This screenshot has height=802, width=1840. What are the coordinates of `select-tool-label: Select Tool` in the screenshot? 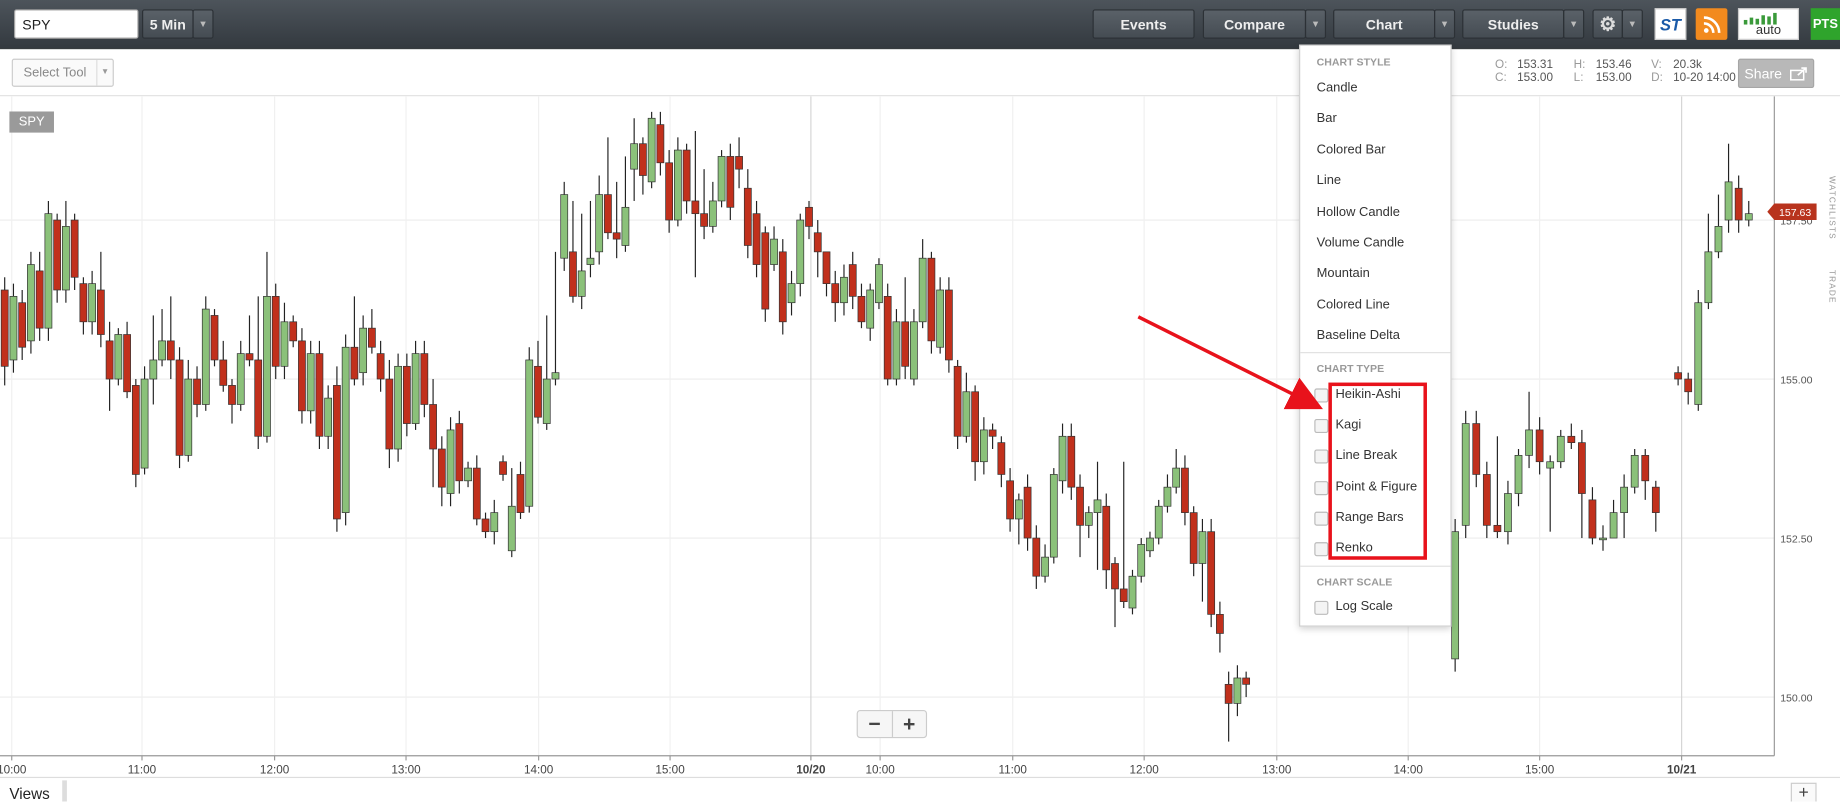 It's located at (55, 72).